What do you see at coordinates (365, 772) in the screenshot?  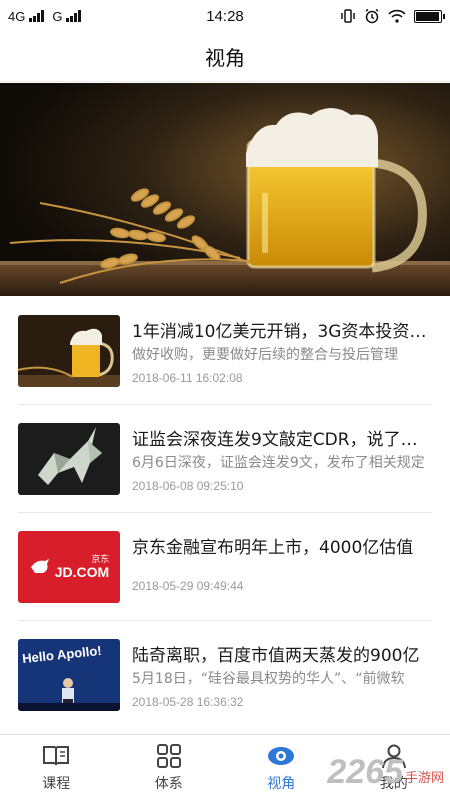 I see `watermark-number: 2265` at bounding box center [365, 772].